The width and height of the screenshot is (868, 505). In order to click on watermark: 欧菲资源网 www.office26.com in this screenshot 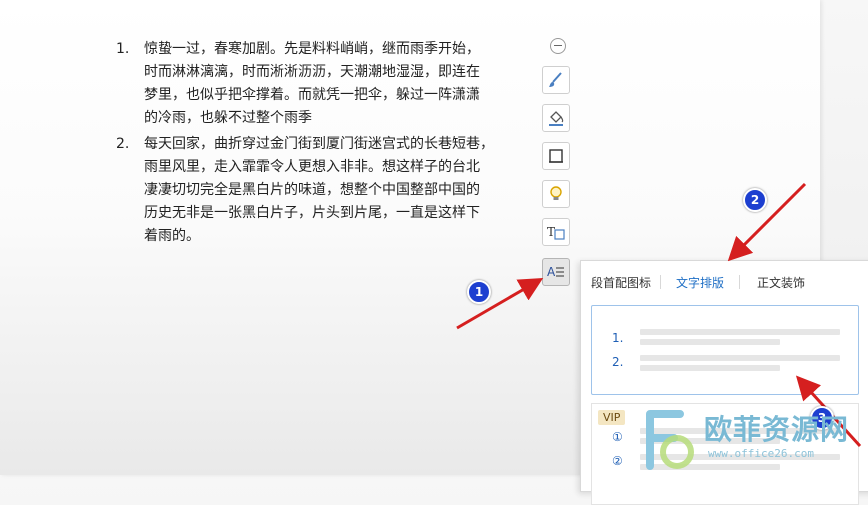, I will do `click(748, 438)`.